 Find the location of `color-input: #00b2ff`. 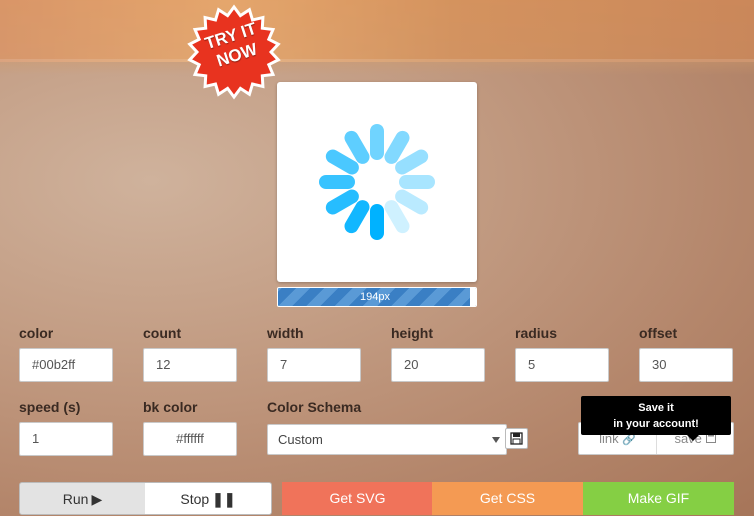

color-input: #00b2ff is located at coordinates (66, 365).